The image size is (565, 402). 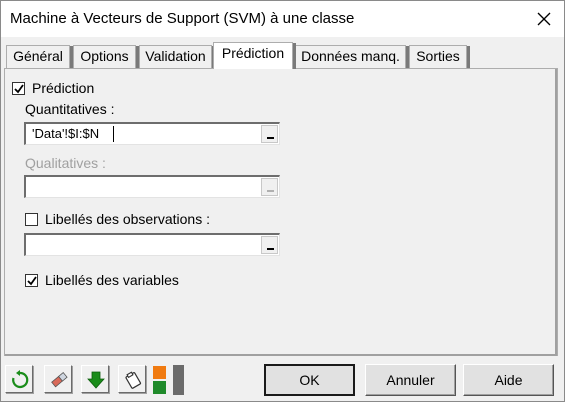 I want to click on tab-options: Options, so click(x=106, y=56).